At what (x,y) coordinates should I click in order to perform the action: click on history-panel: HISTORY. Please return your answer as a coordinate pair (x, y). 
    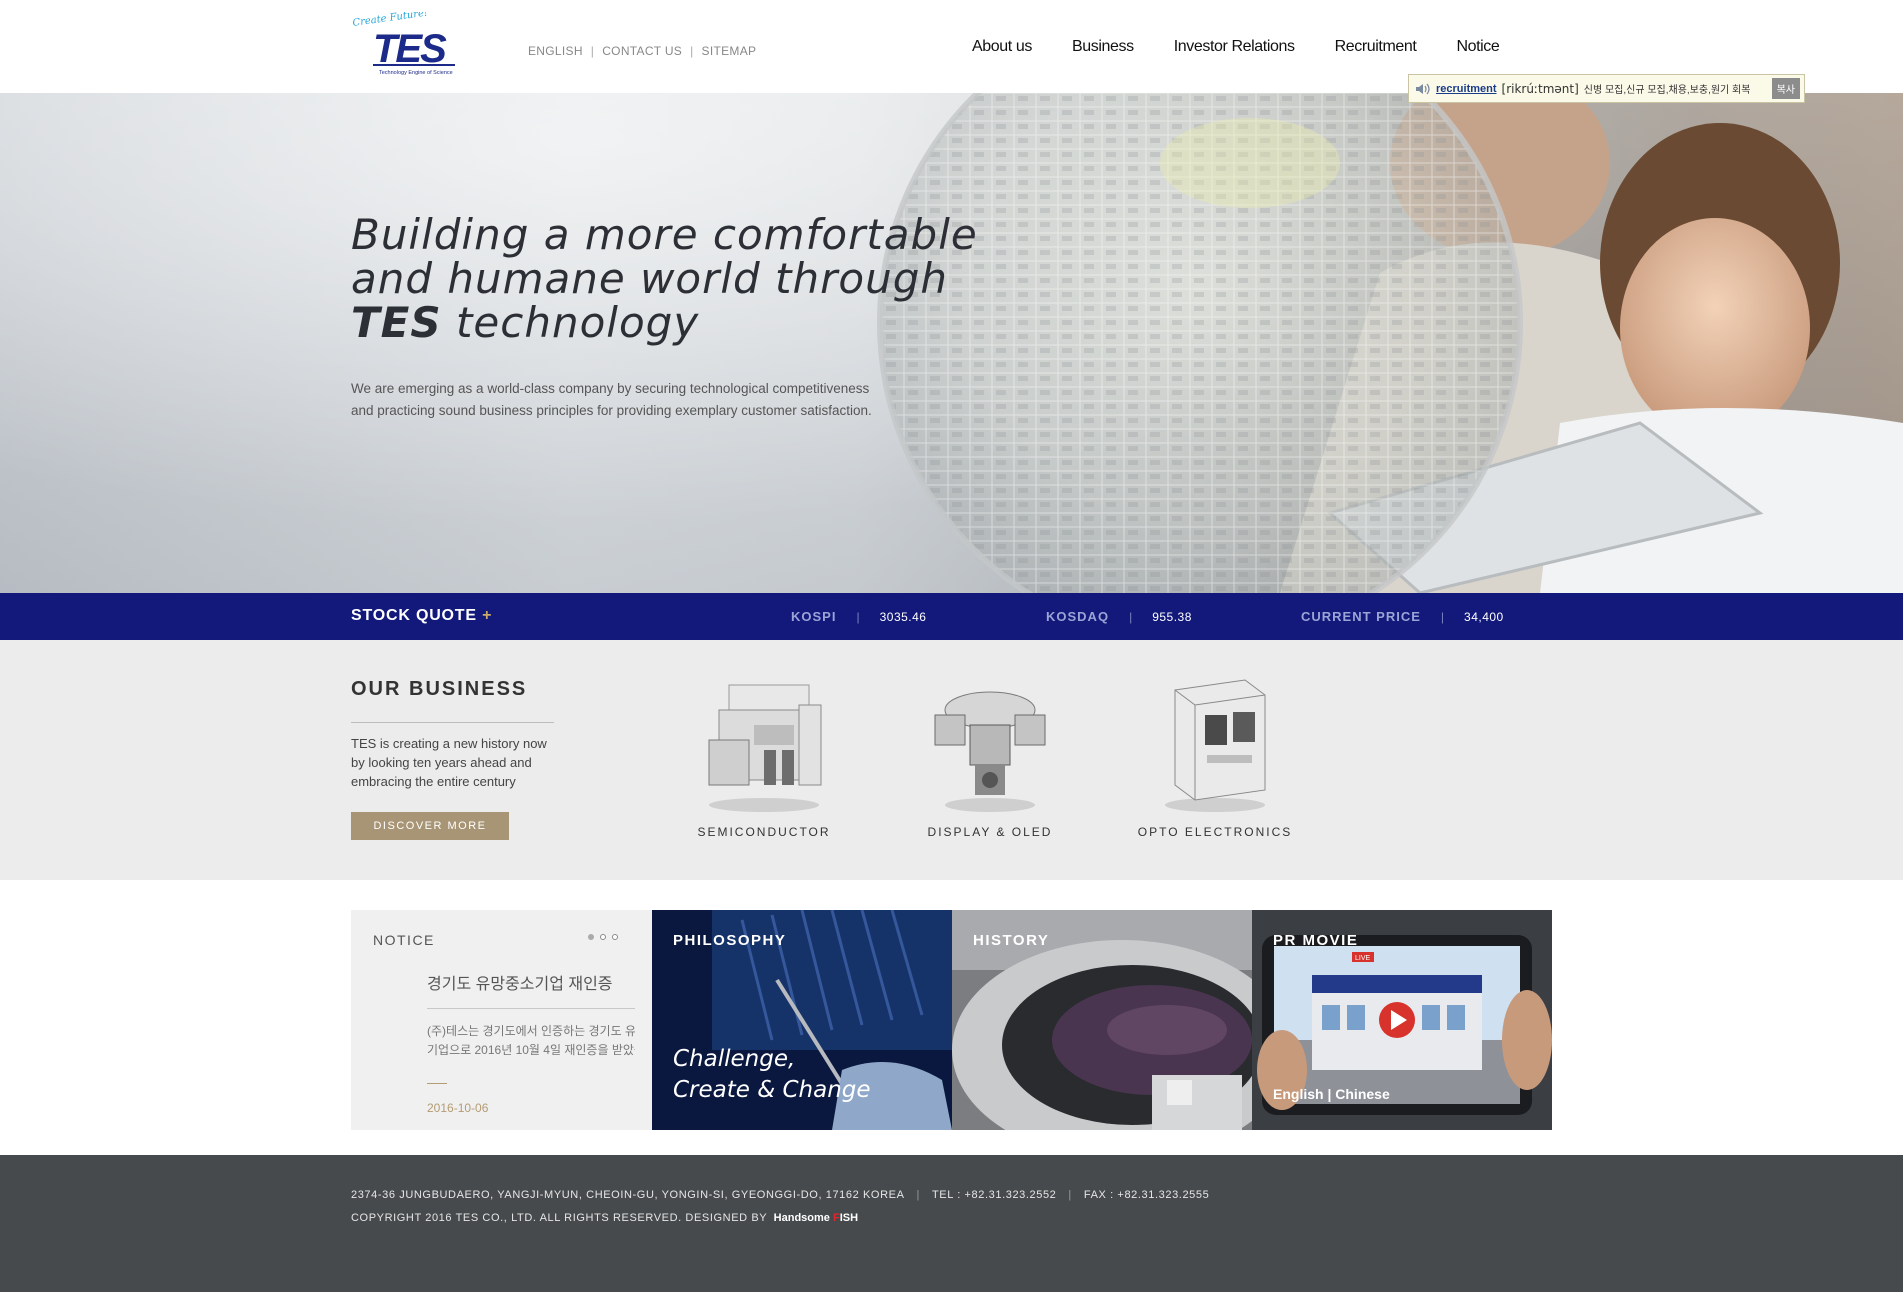
    Looking at the image, I should click on (1102, 1020).